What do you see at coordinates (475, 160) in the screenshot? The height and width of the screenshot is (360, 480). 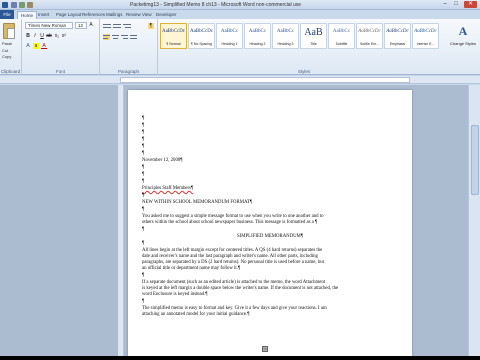 I see `scrollbar-thumb` at bounding box center [475, 160].